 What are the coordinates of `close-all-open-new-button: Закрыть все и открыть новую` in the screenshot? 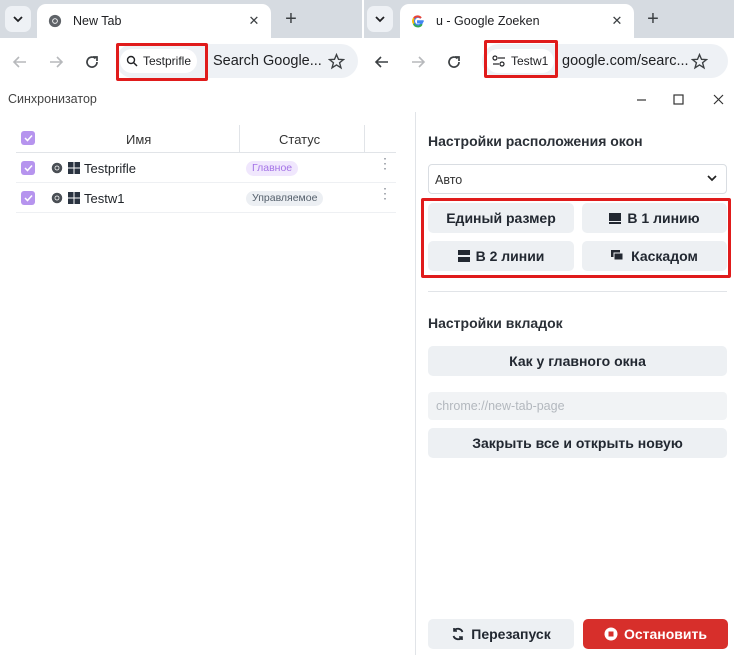 It's located at (577, 443).